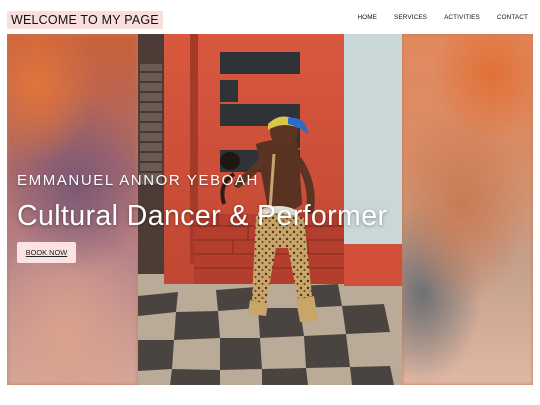 Image resolution: width=540 pixels, height=405 pixels. Describe the element at coordinates (85, 20) in the screenshot. I see `site-logo-text: WELCOME TO MY PAGE` at that location.